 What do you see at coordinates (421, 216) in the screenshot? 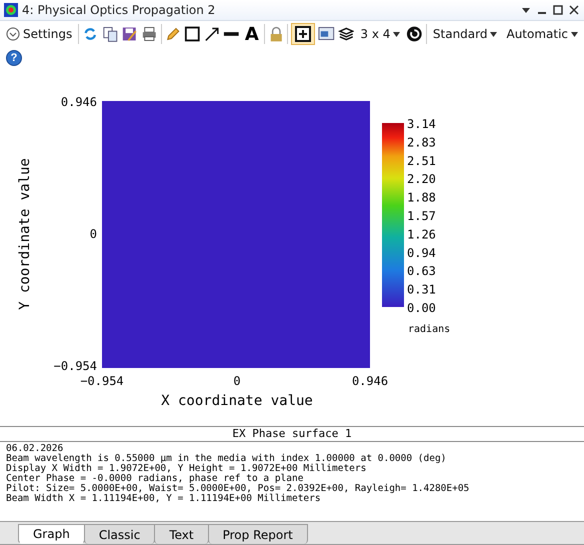
I see `color-scale-label: 1.57` at bounding box center [421, 216].